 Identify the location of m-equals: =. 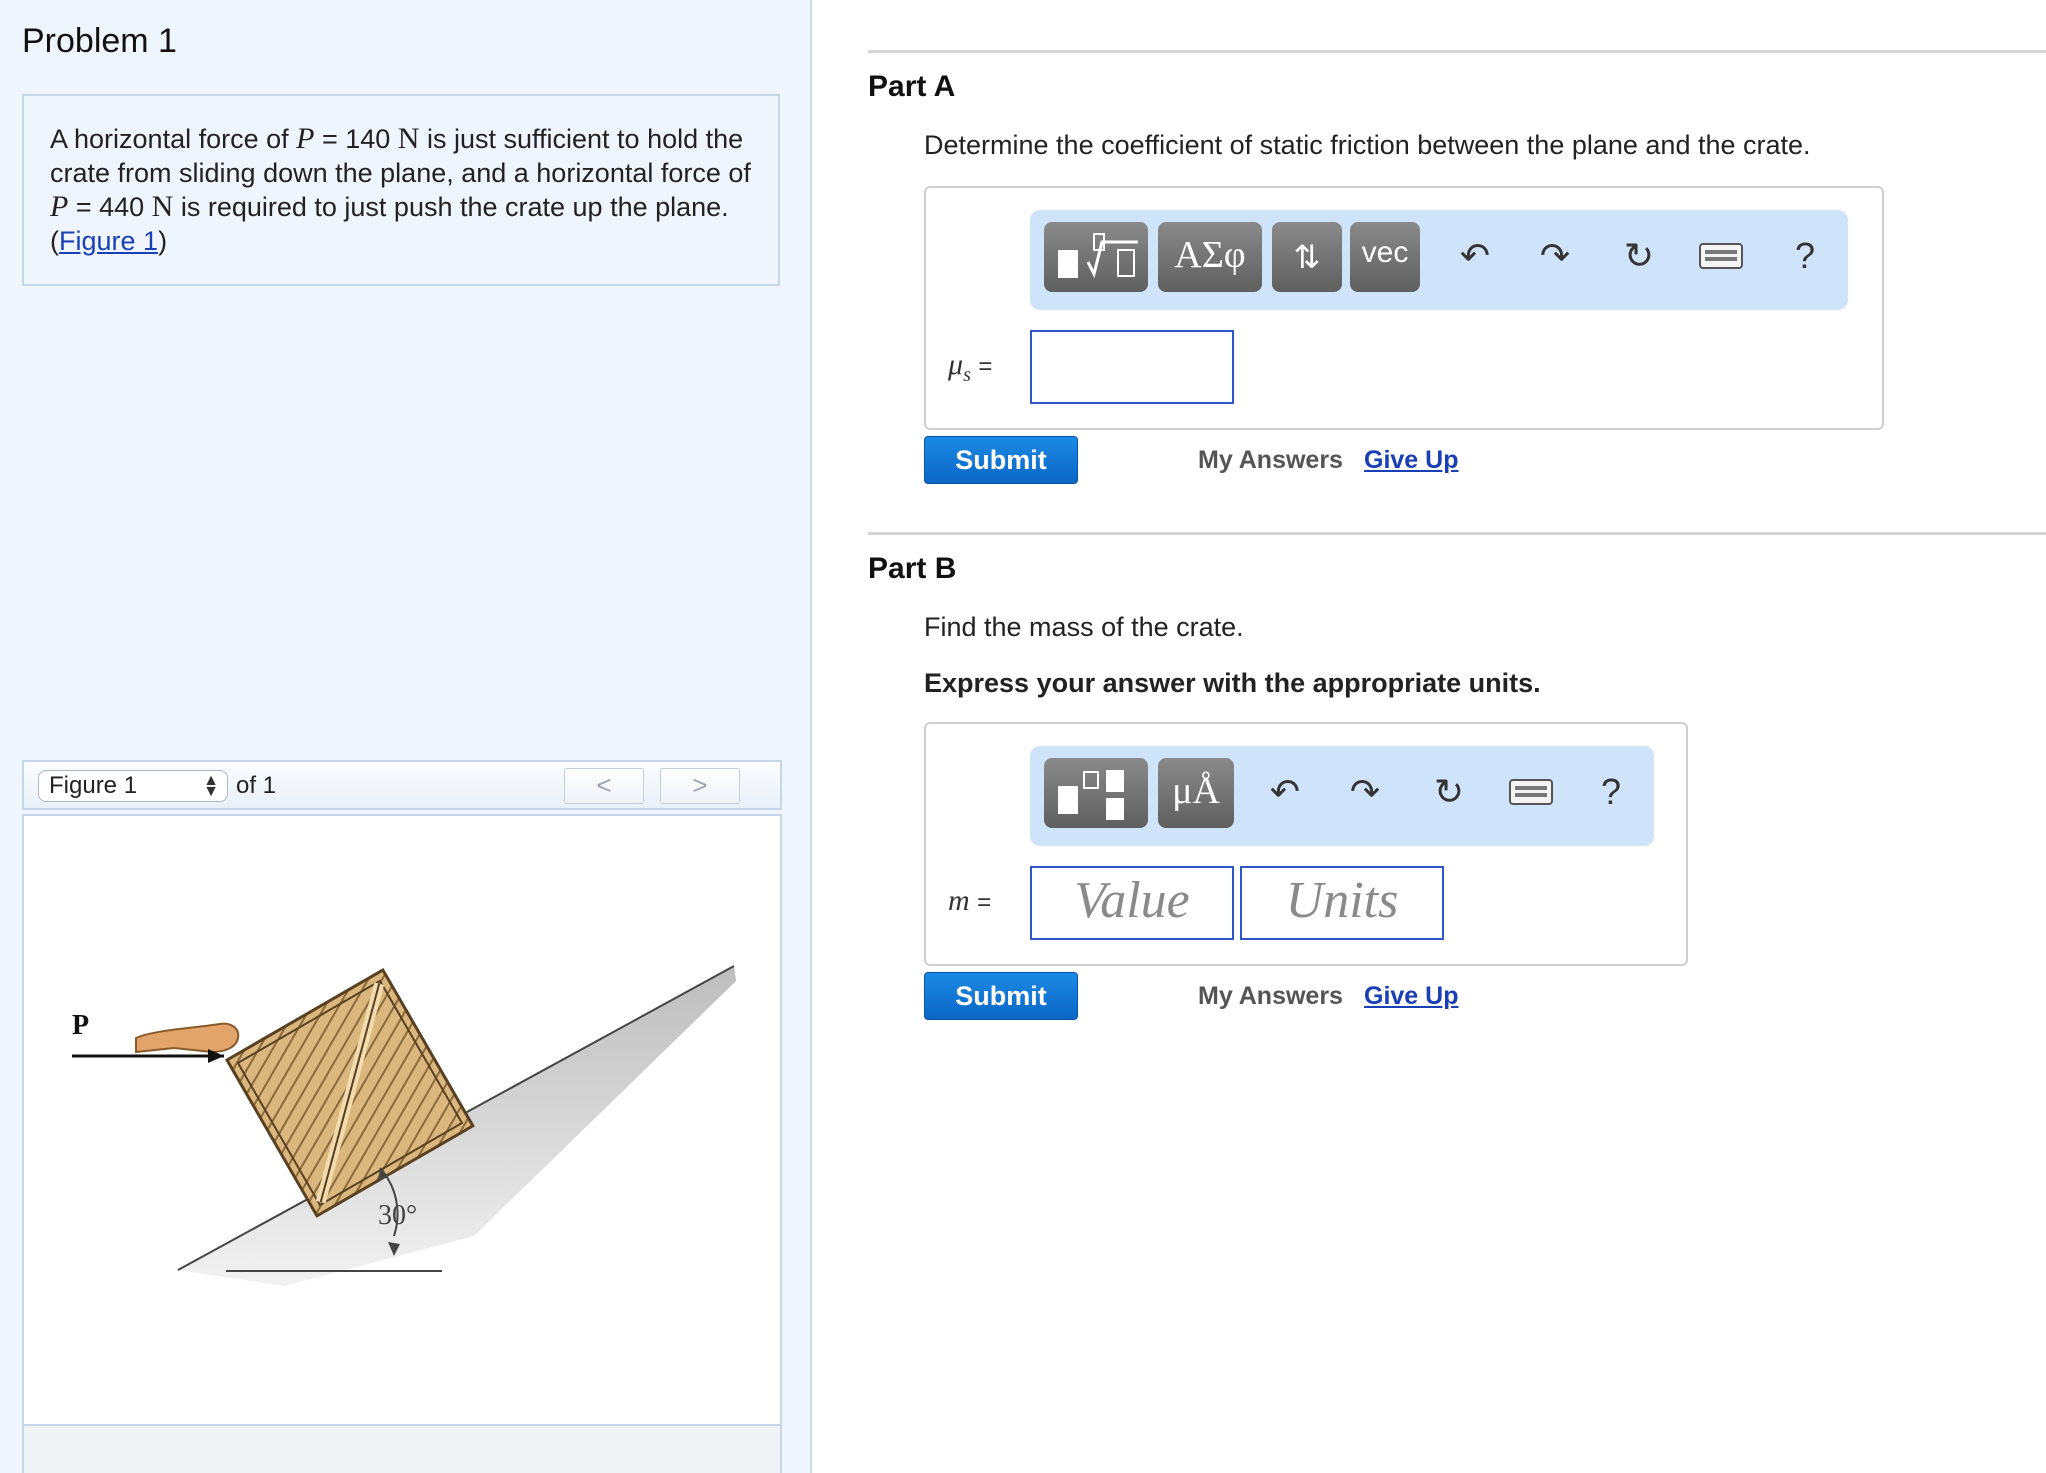
(984, 902).